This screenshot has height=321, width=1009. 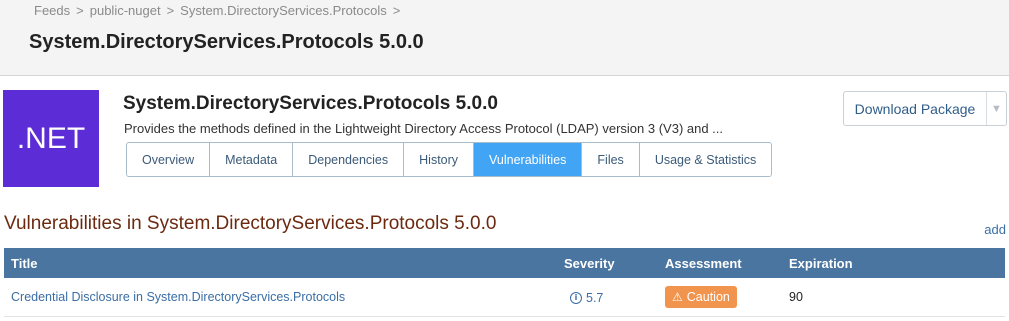 I want to click on tab-files: Files, so click(x=611, y=159).